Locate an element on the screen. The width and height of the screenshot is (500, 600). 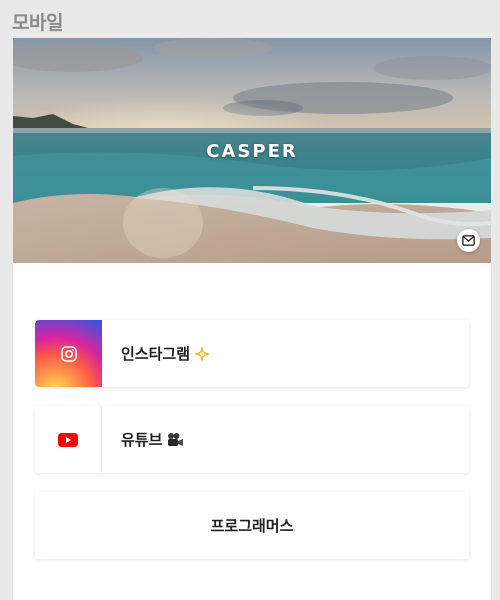
link-label: 유튜브 is located at coordinates (142, 440).